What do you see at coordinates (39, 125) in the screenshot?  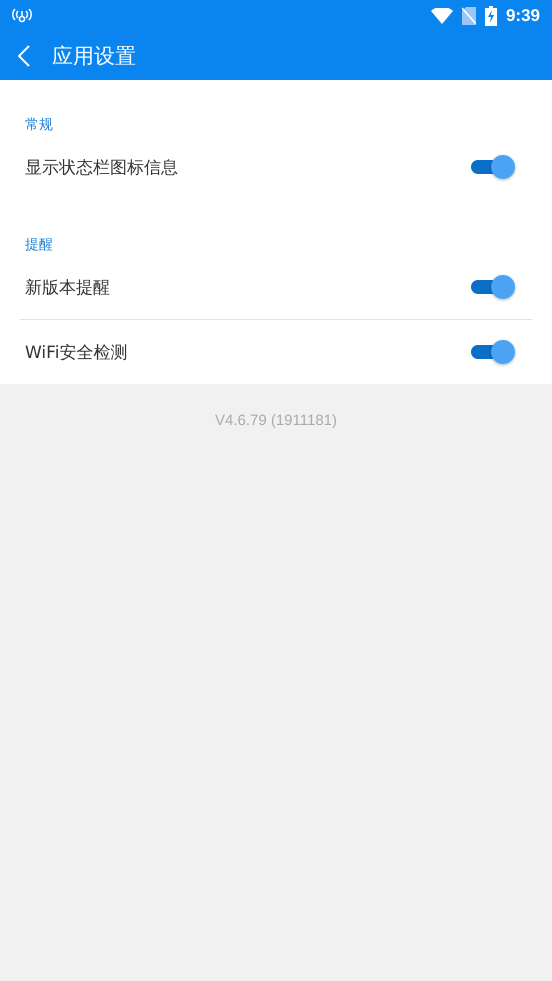 I see `section-heading: 常规` at bounding box center [39, 125].